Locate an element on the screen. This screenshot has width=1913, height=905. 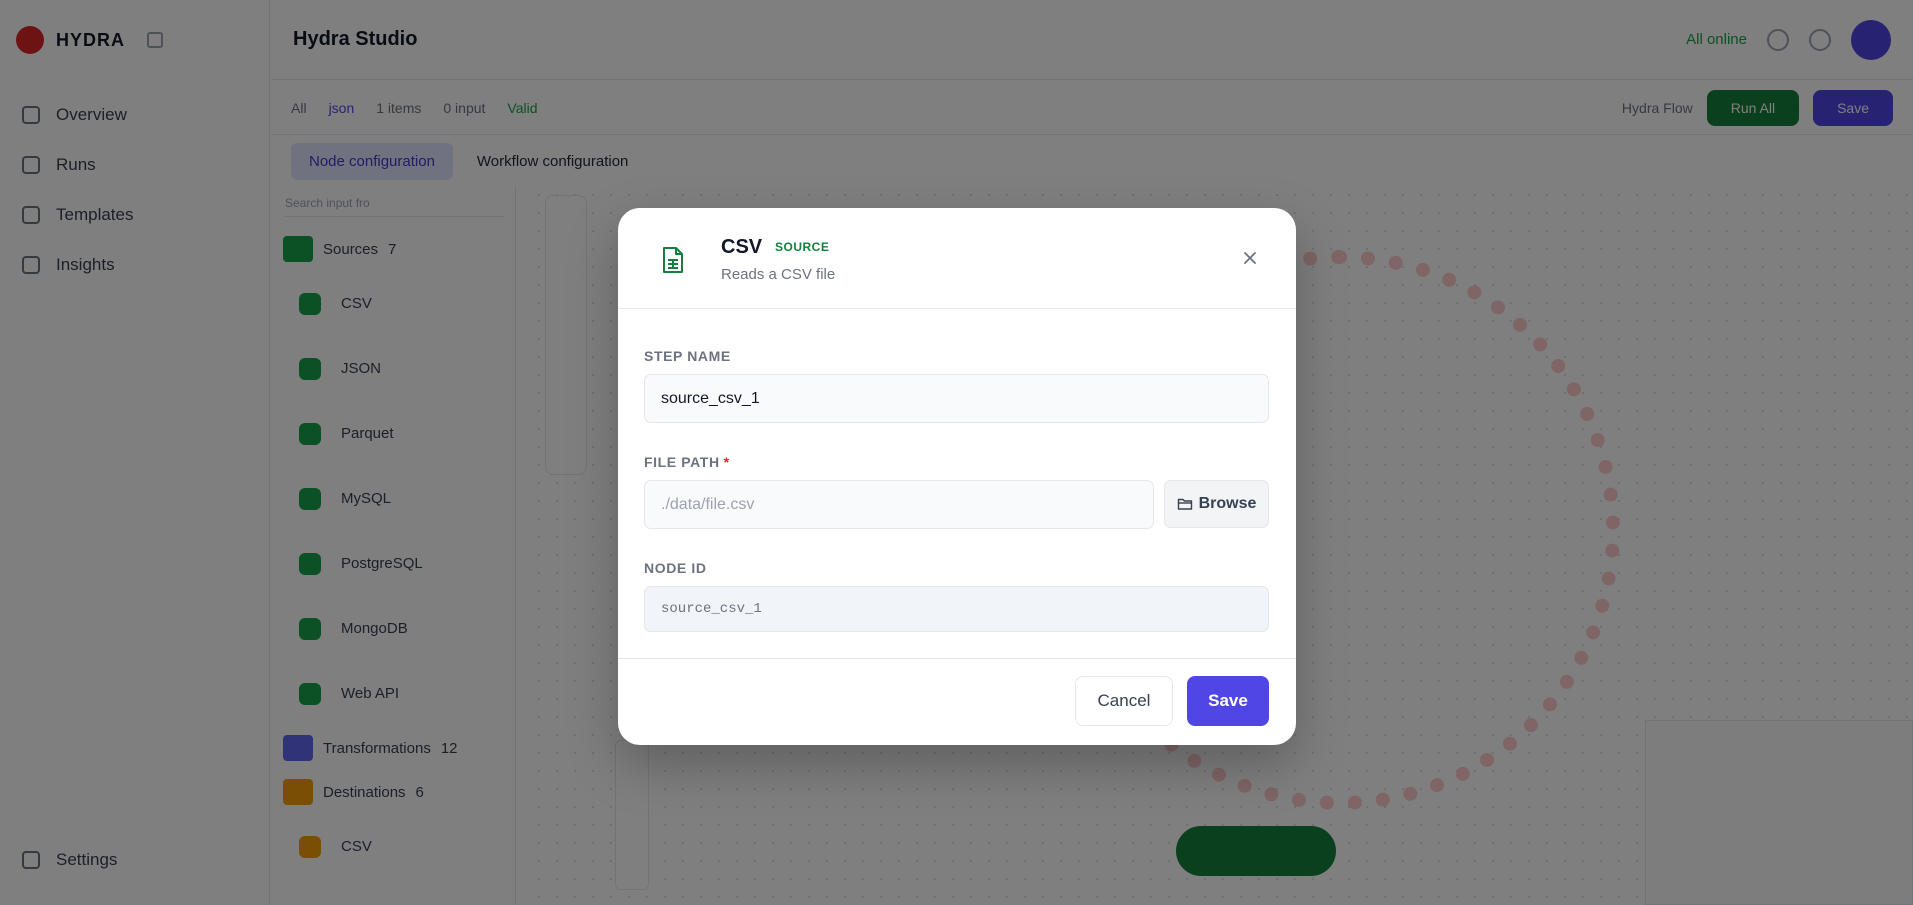
folder-icon is located at coordinates (1184, 504).